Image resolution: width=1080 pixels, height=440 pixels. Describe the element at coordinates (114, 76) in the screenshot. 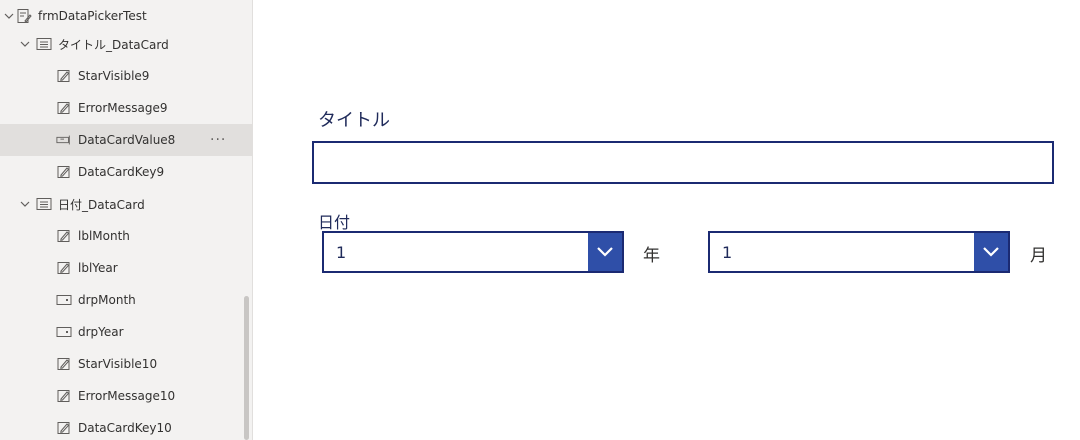

I see `tree-item-label: StarVisible9` at that location.